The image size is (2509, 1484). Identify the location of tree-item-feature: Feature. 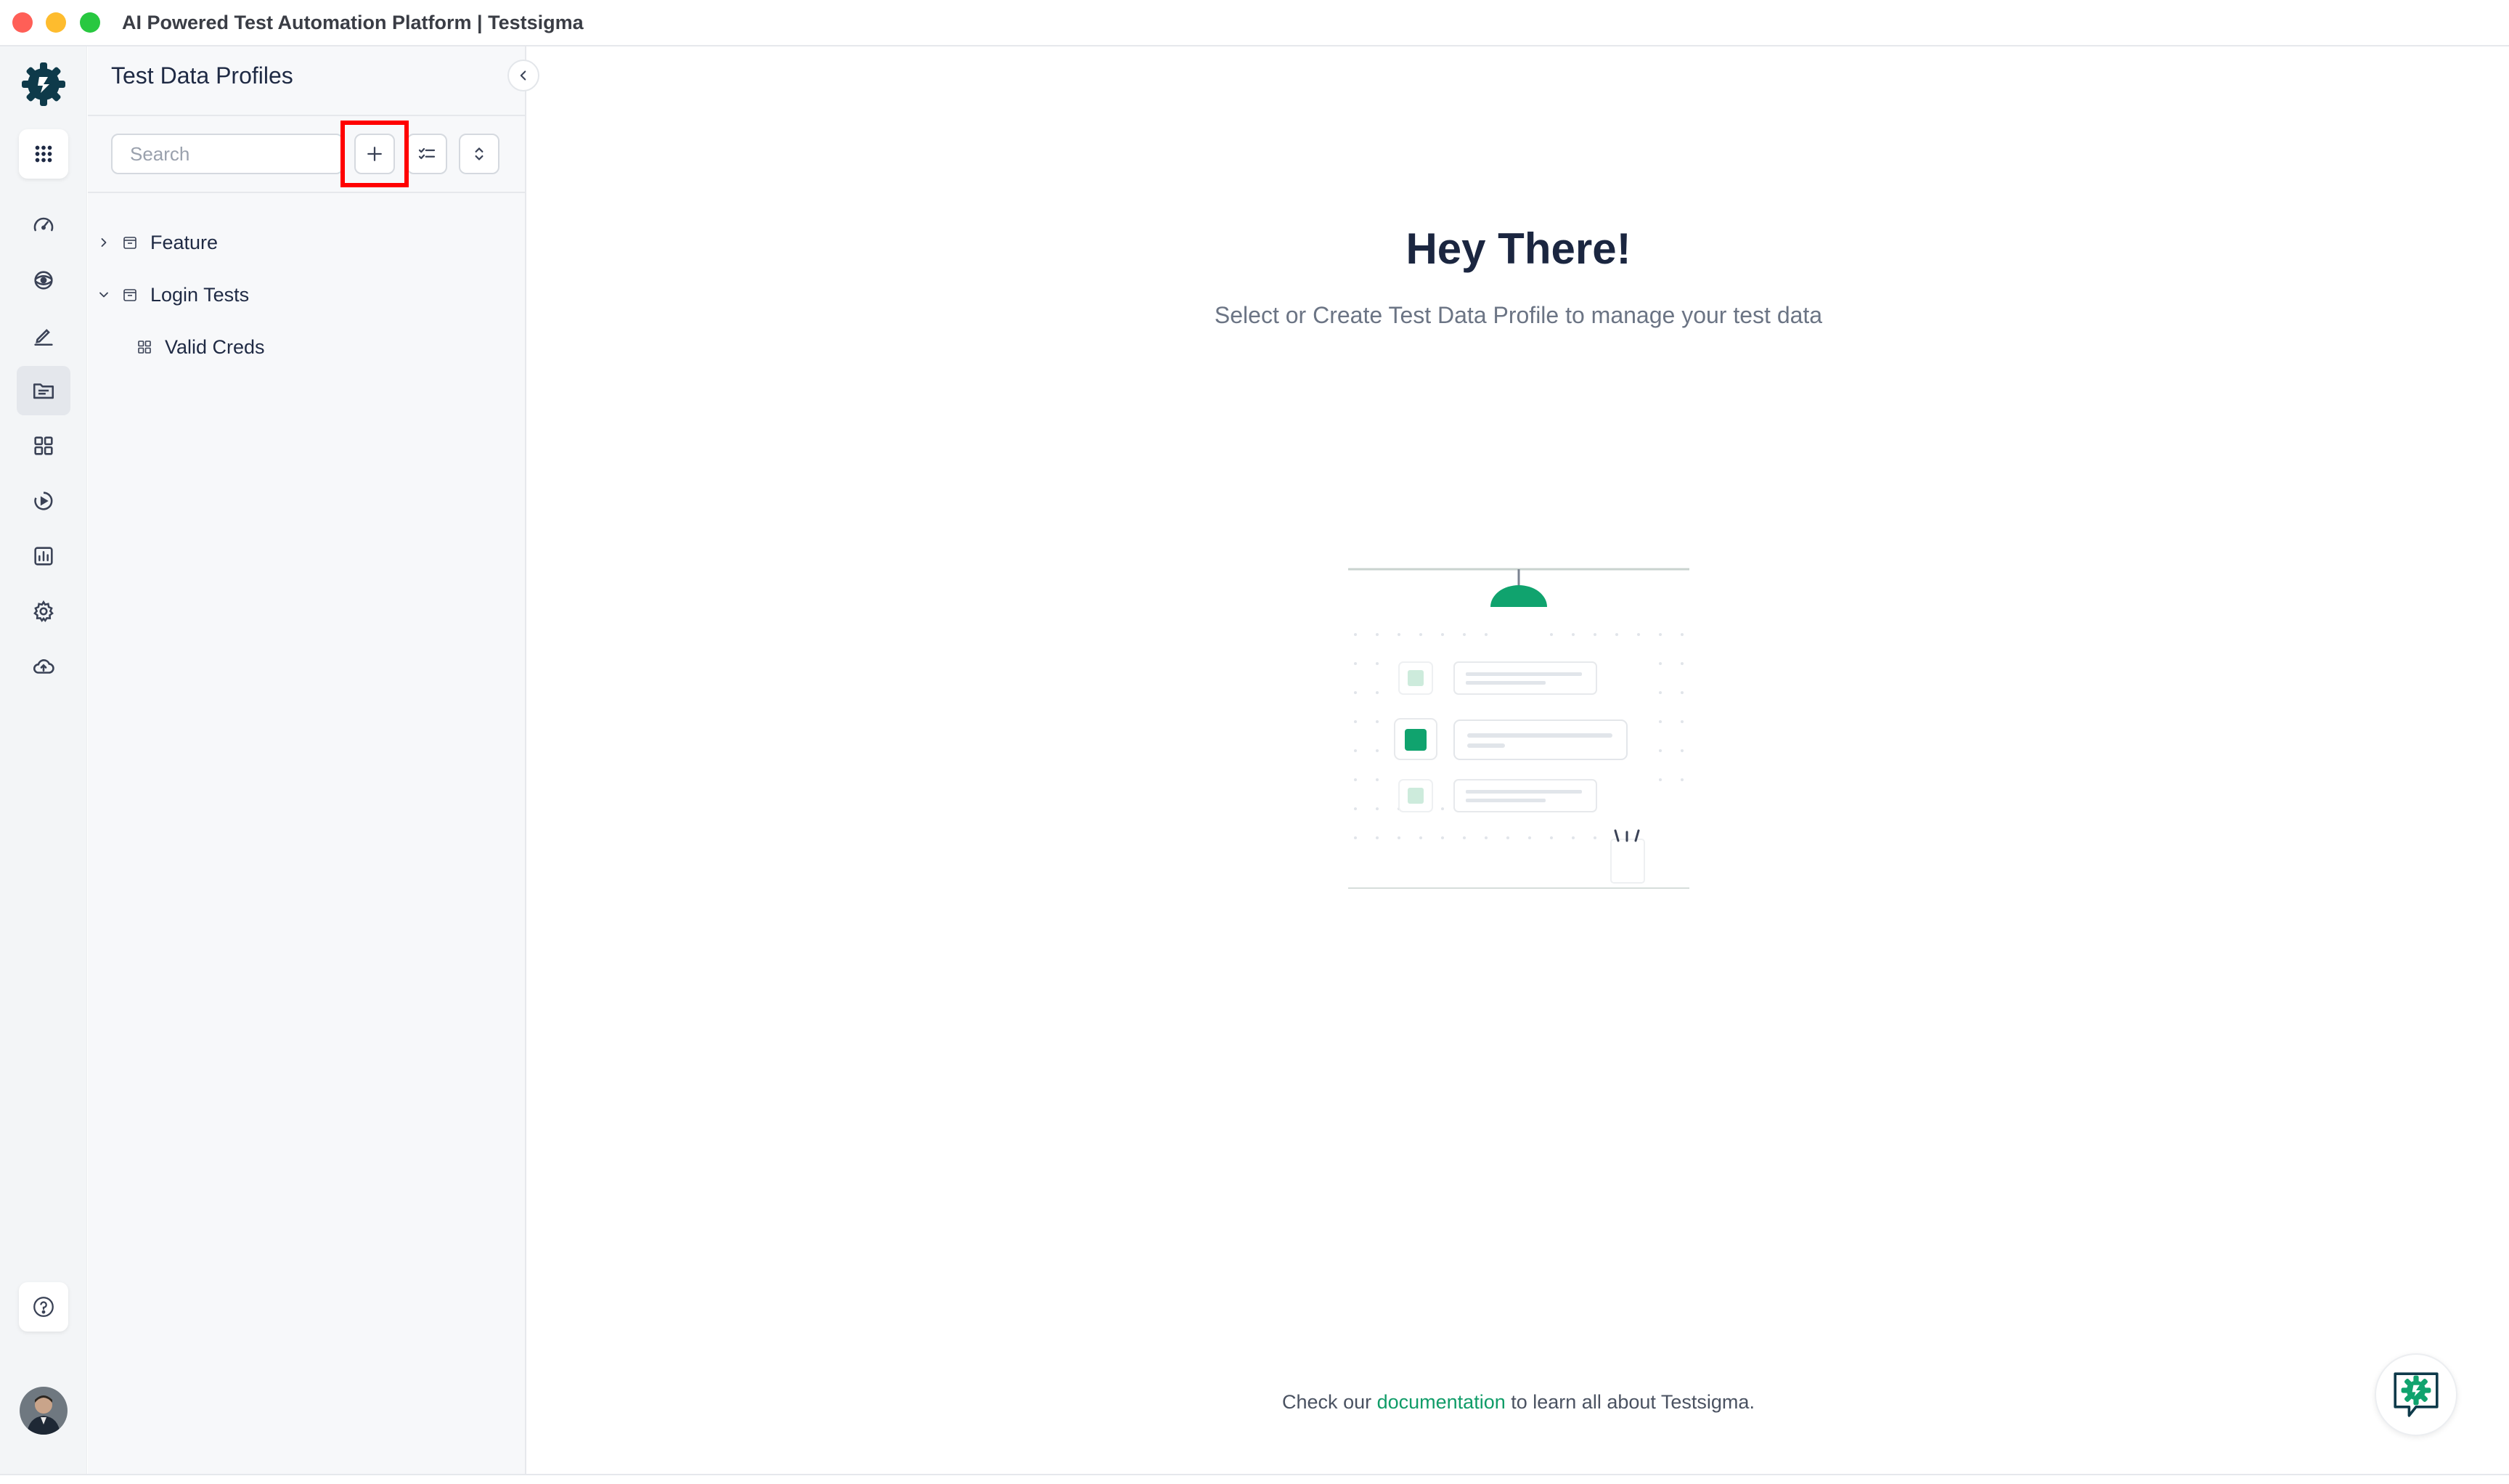
(307, 242).